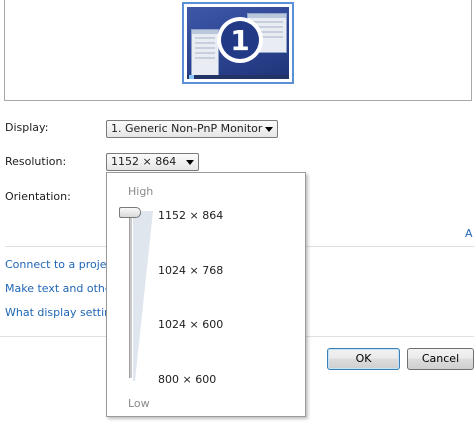 The width and height of the screenshot is (474, 426). I want to click on slider-thumb, so click(130, 212).